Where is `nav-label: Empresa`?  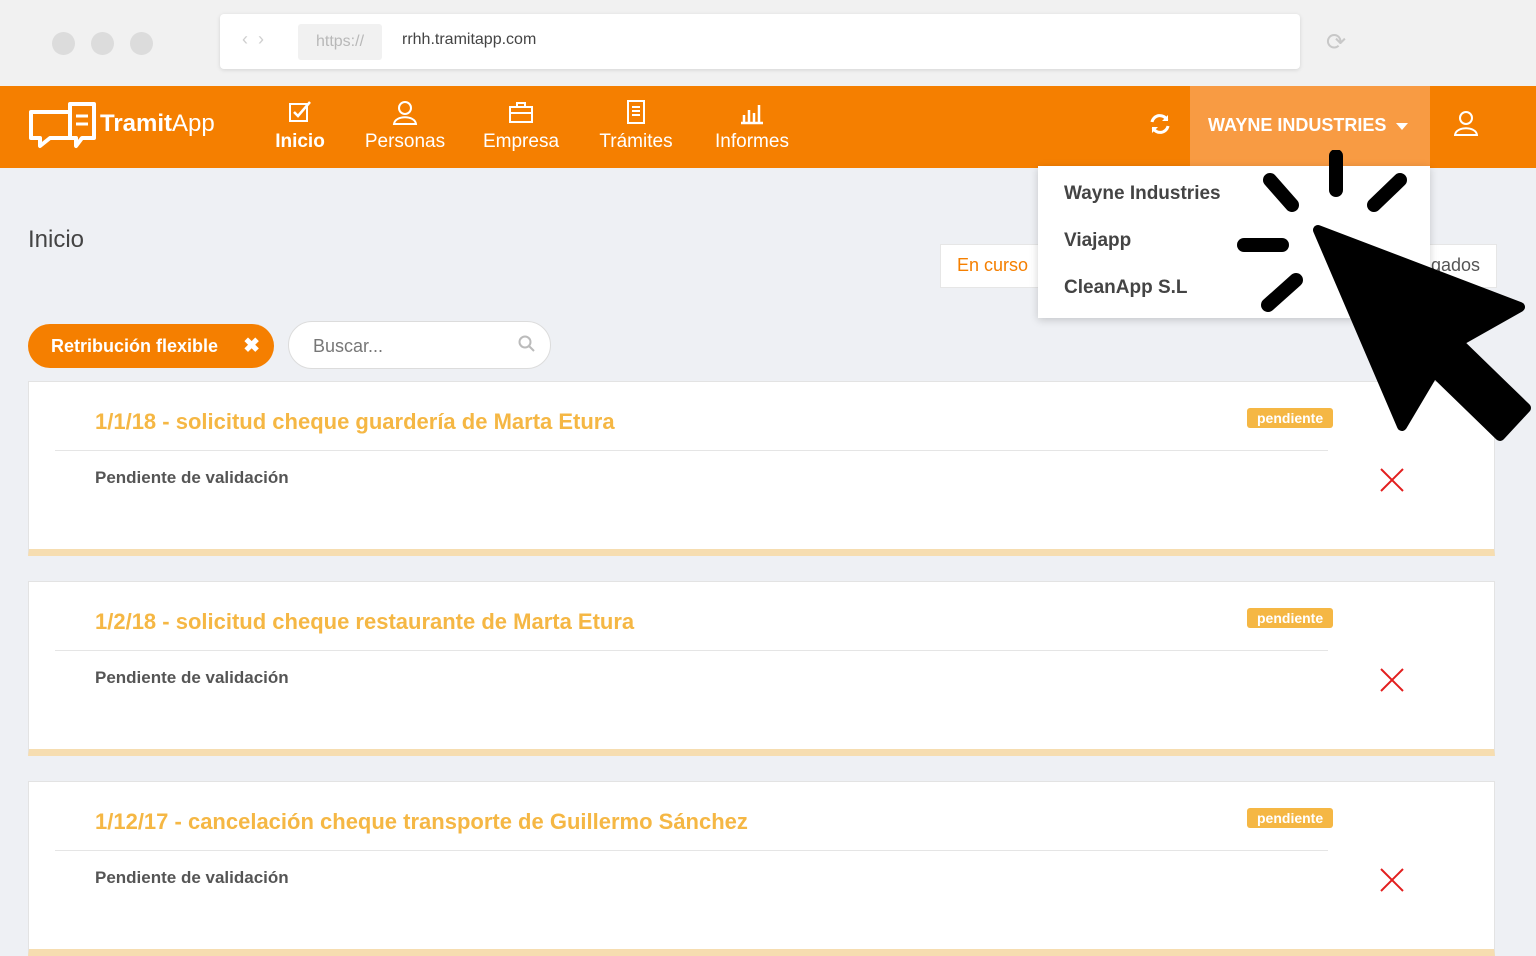
nav-label: Empresa is located at coordinates (521, 141).